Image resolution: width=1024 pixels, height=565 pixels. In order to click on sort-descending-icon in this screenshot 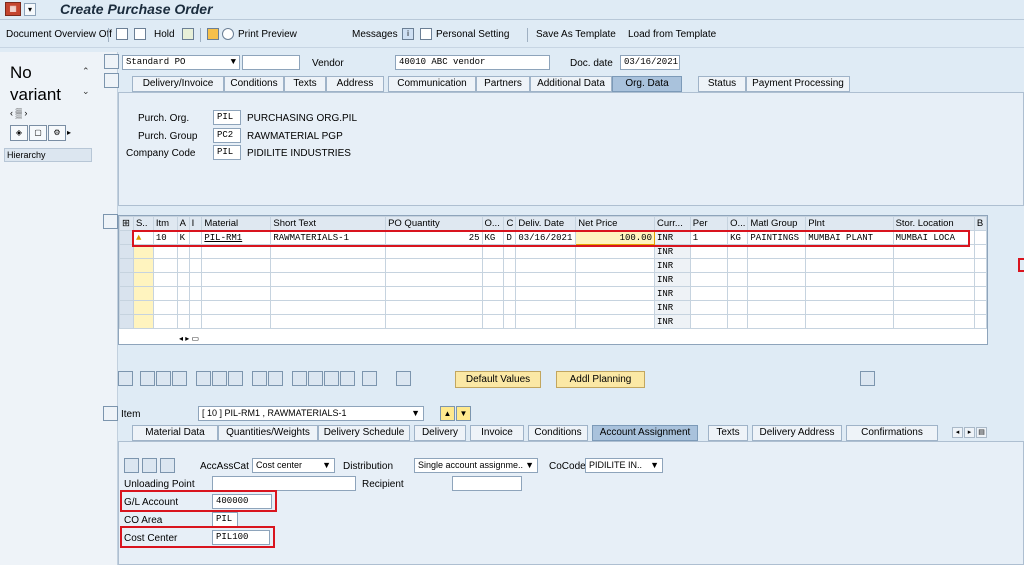, I will do `click(315, 378)`.